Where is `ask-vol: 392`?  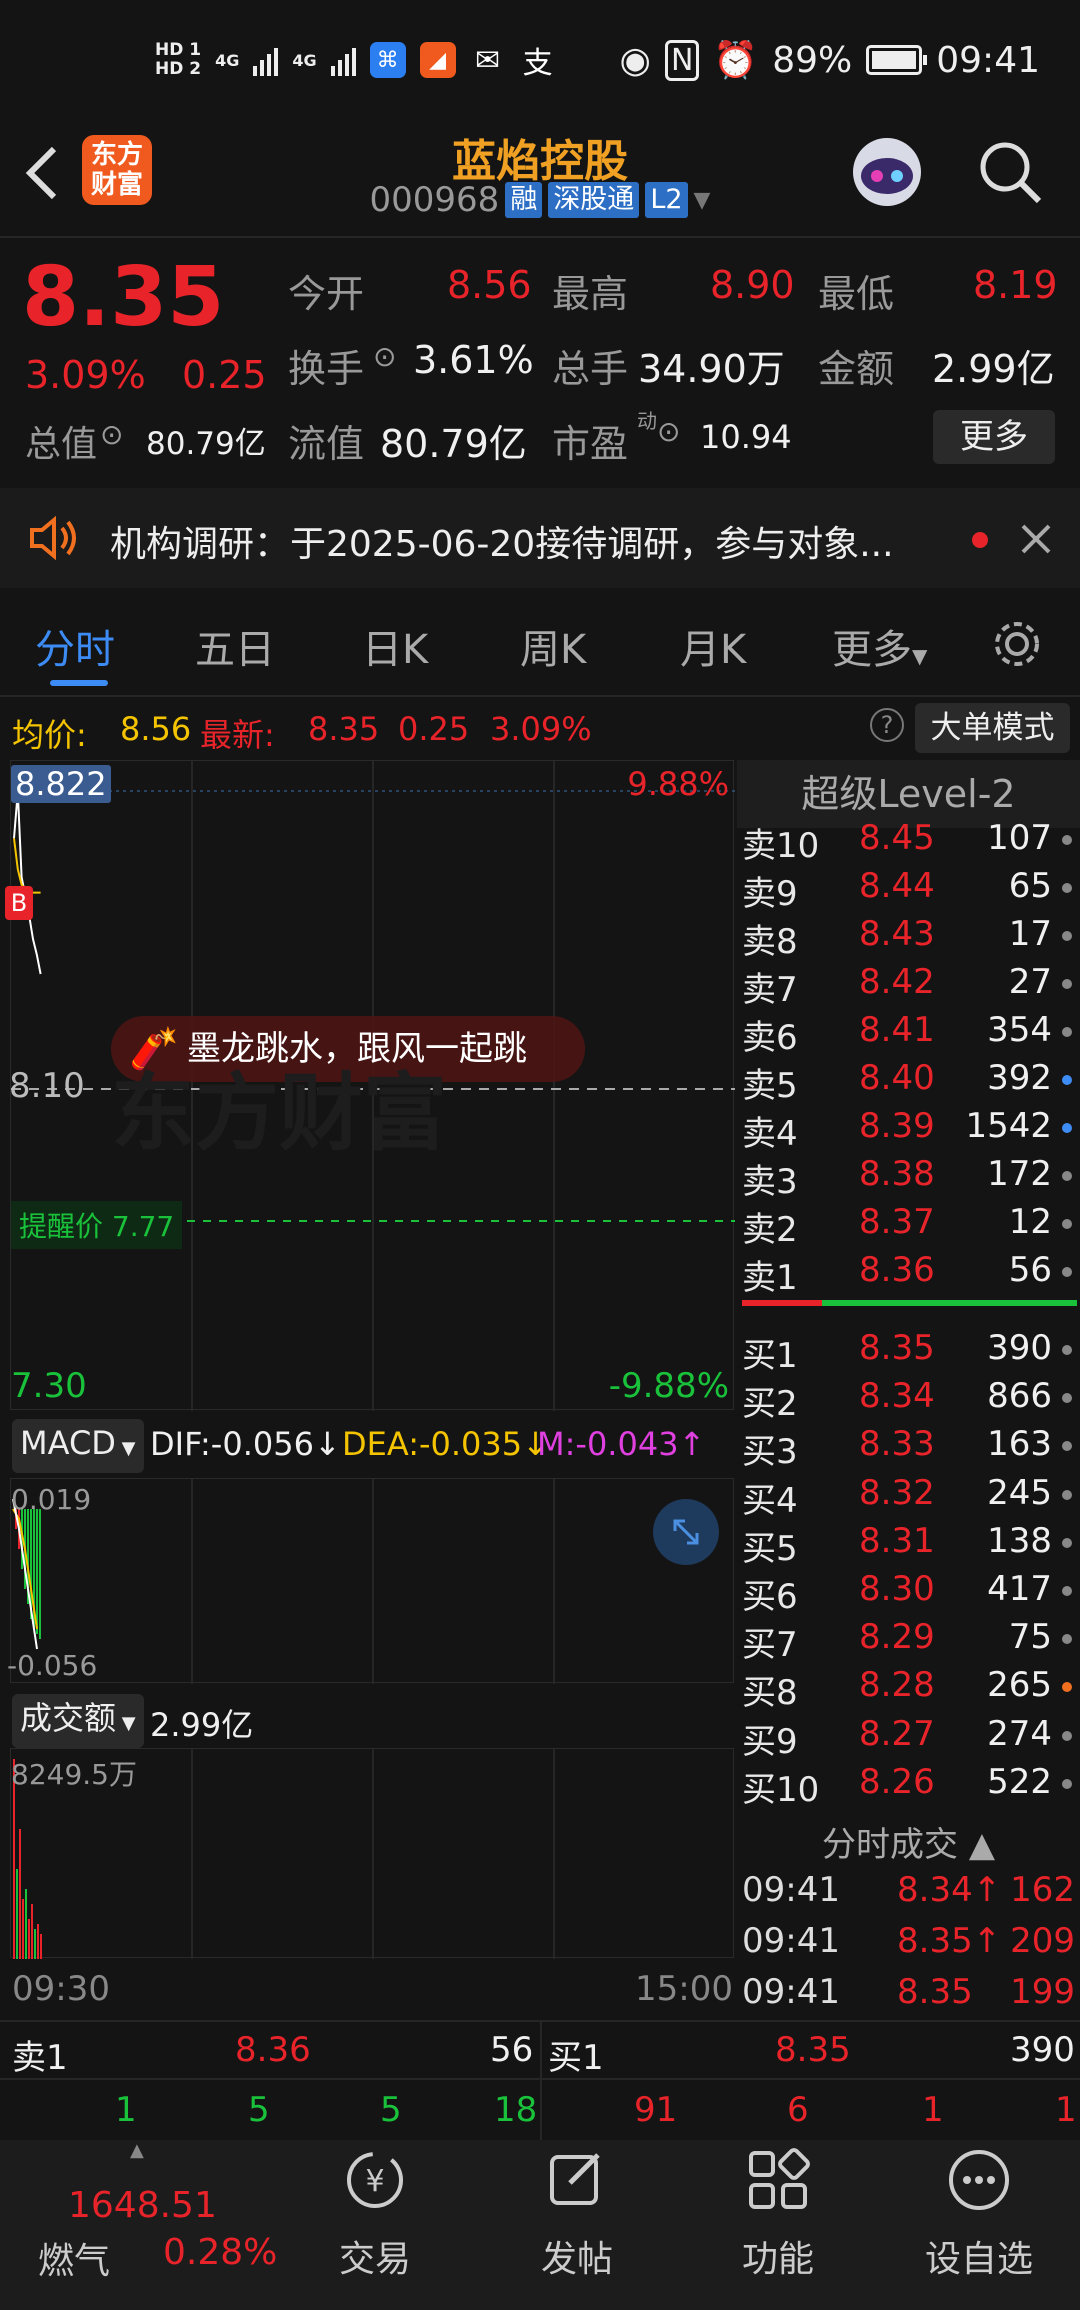 ask-vol: 392 is located at coordinates (1019, 1078).